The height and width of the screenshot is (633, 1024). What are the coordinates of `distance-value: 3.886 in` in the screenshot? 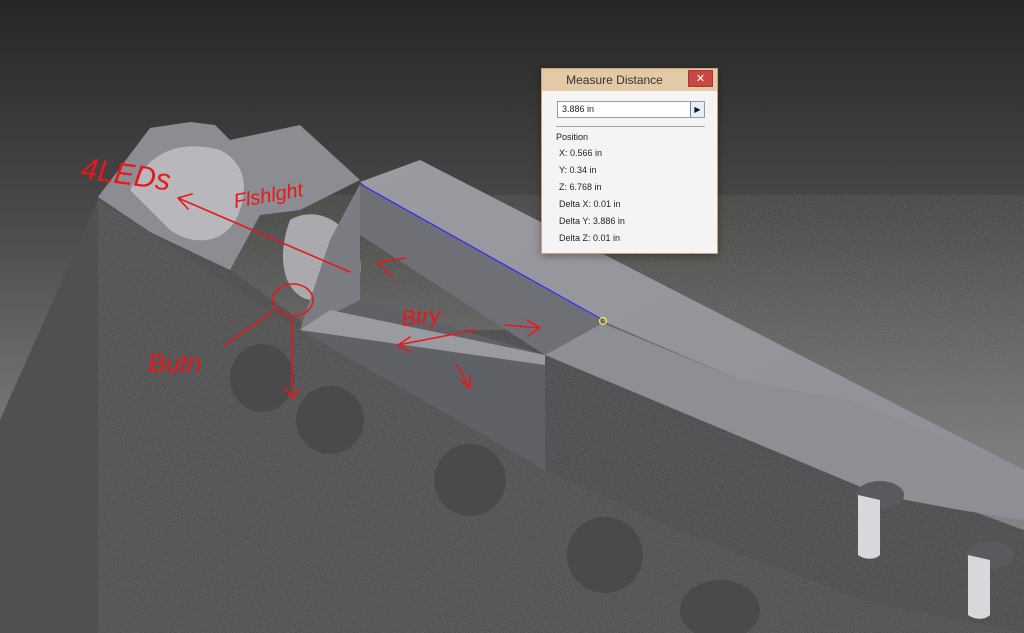 It's located at (578, 109).